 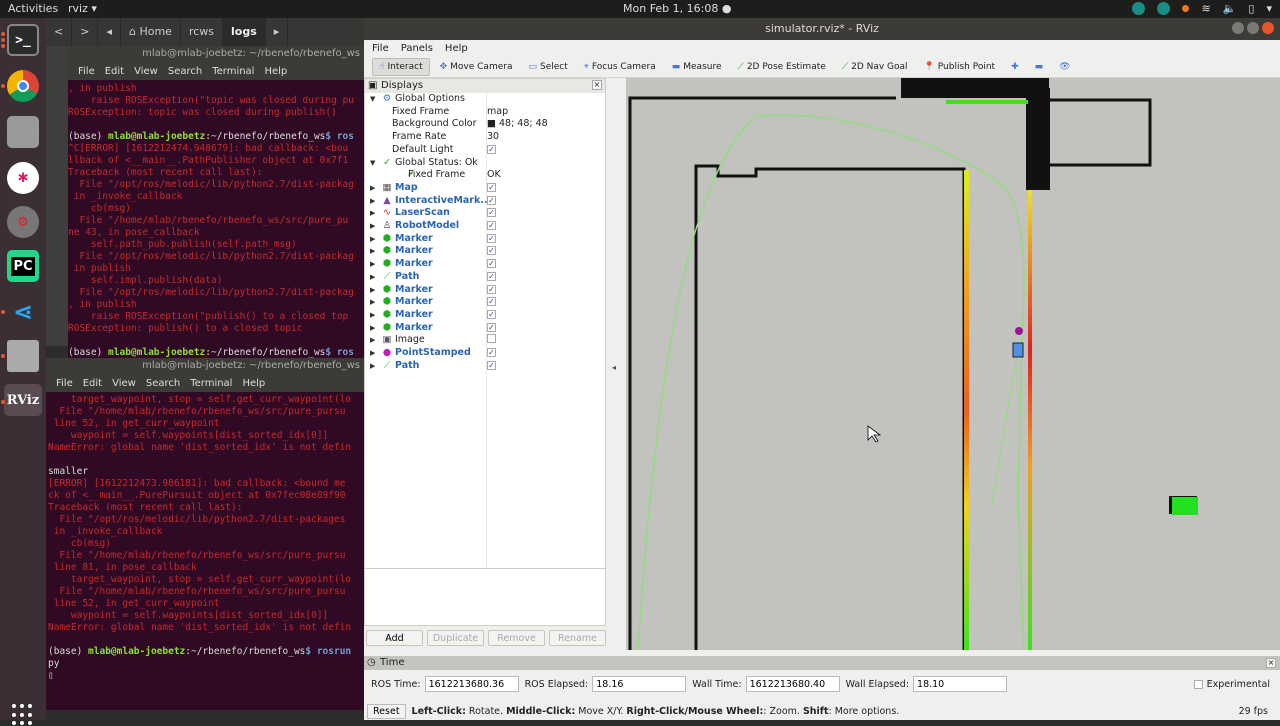 I want to click on duplicate-button: Duplicate, so click(x=455, y=638).